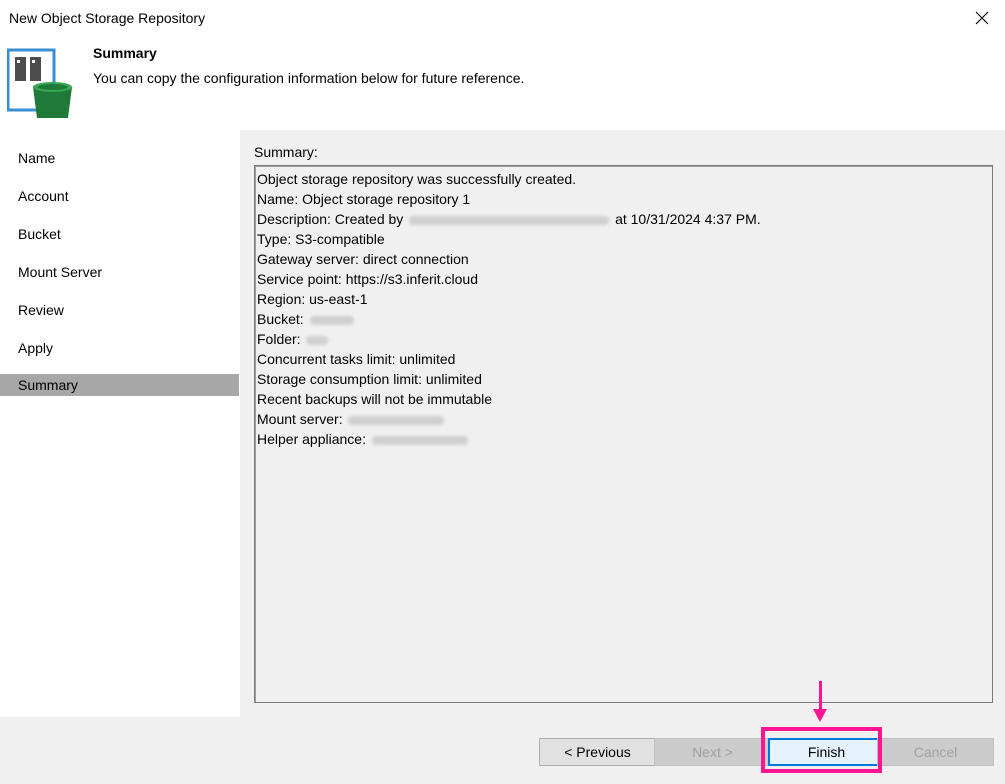 This screenshot has height=784, width=1005. Describe the element at coordinates (712, 752) in the screenshot. I see `next-button: Next >` at that location.